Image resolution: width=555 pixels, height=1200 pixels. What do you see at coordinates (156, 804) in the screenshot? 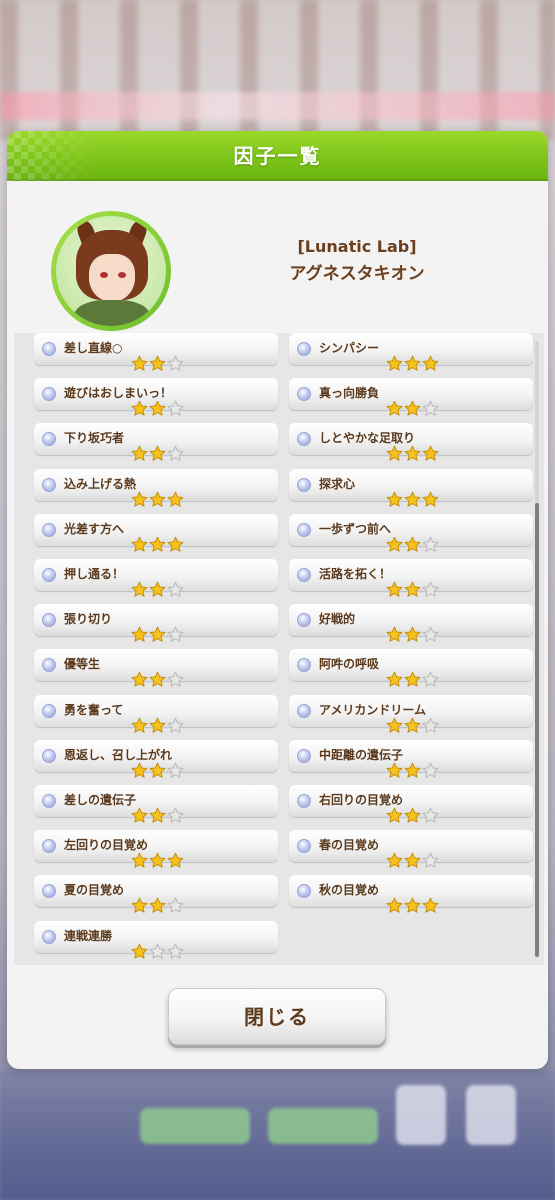
I see `factor-item: 差しの遺伝子` at bounding box center [156, 804].